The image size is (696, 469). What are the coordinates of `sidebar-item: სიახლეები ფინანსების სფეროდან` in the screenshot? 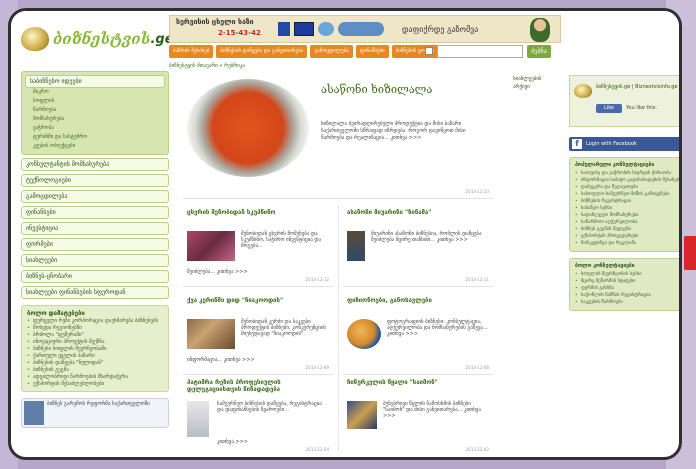 It's located at (95, 292).